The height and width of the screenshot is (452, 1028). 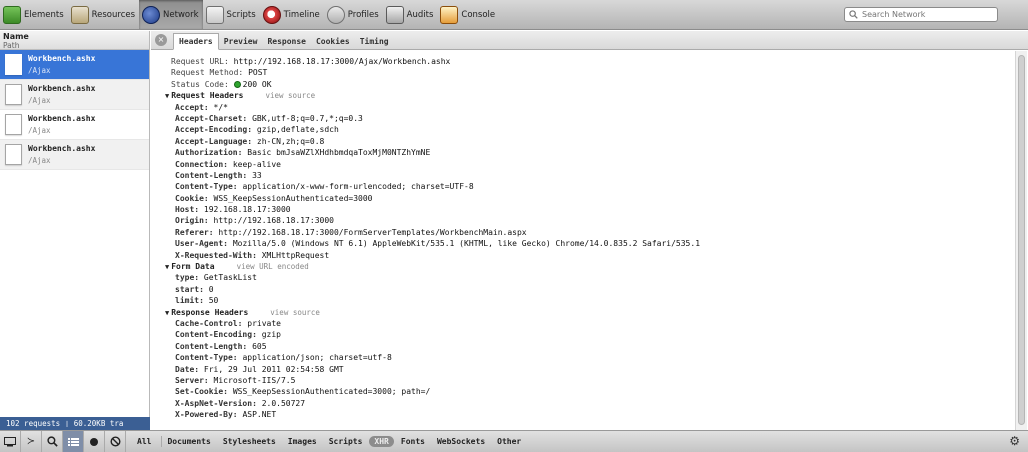 I want to click on dock-button, so click(x=10, y=441).